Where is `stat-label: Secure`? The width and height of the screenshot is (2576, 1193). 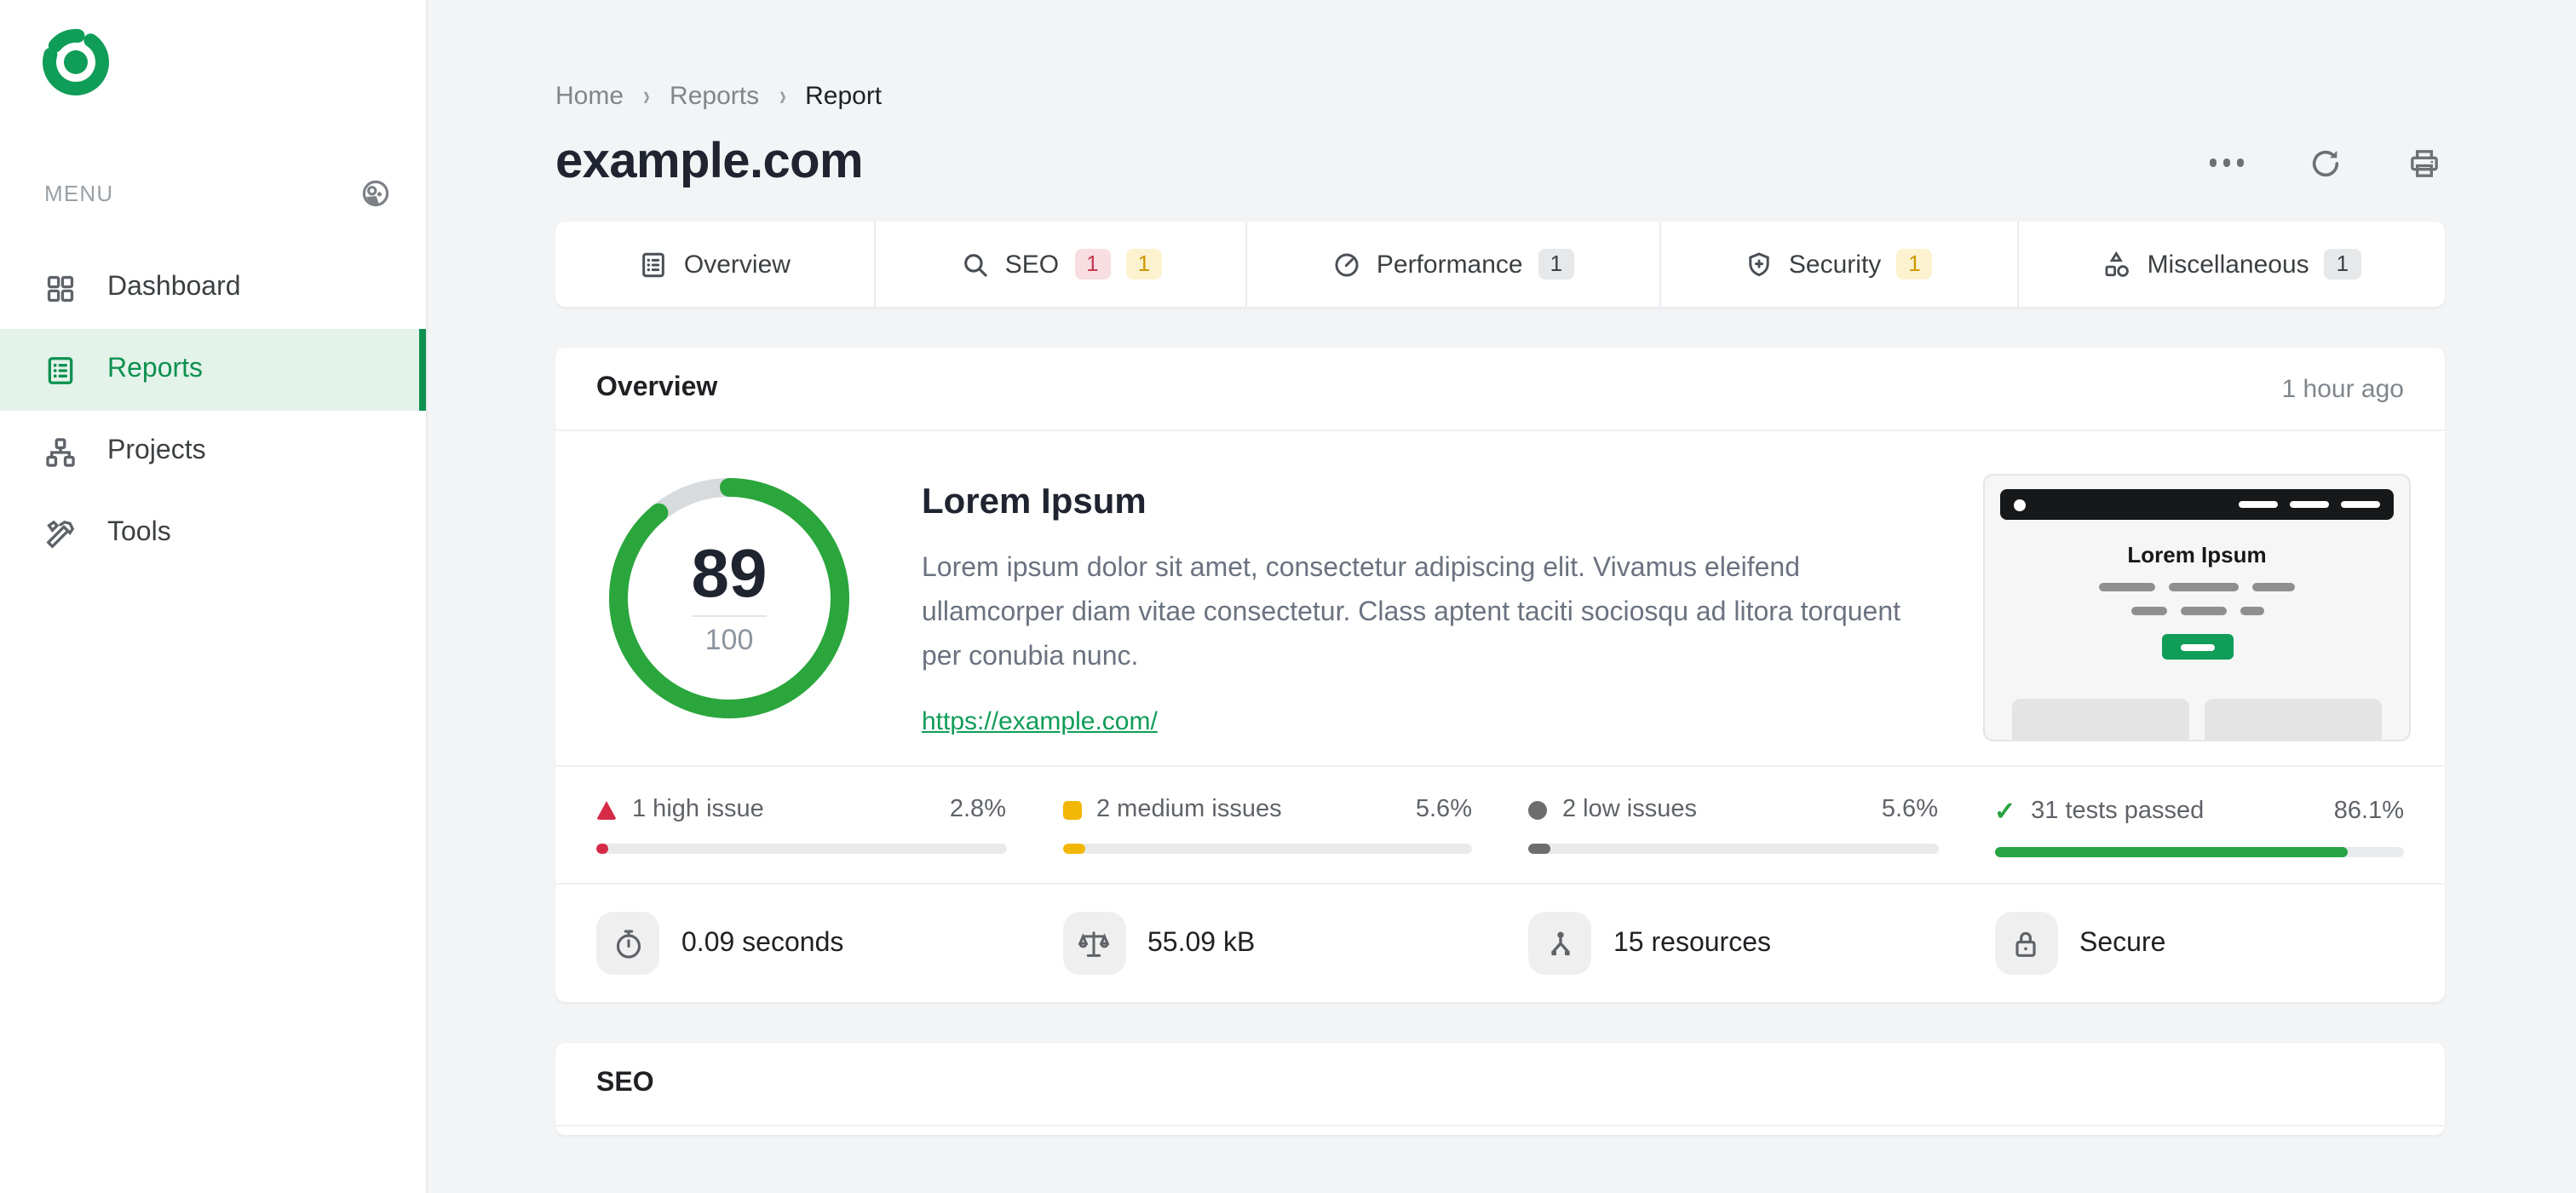 stat-label: Secure is located at coordinates (2123, 942).